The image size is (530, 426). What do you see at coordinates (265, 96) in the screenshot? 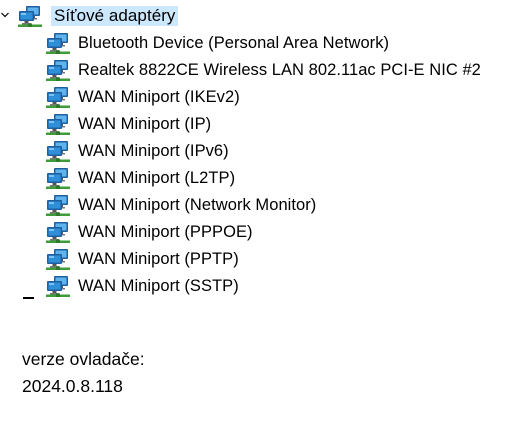
I see `tree-item-wan-ikev2: WAN Miniport (IKEv2)` at bounding box center [265, 96].